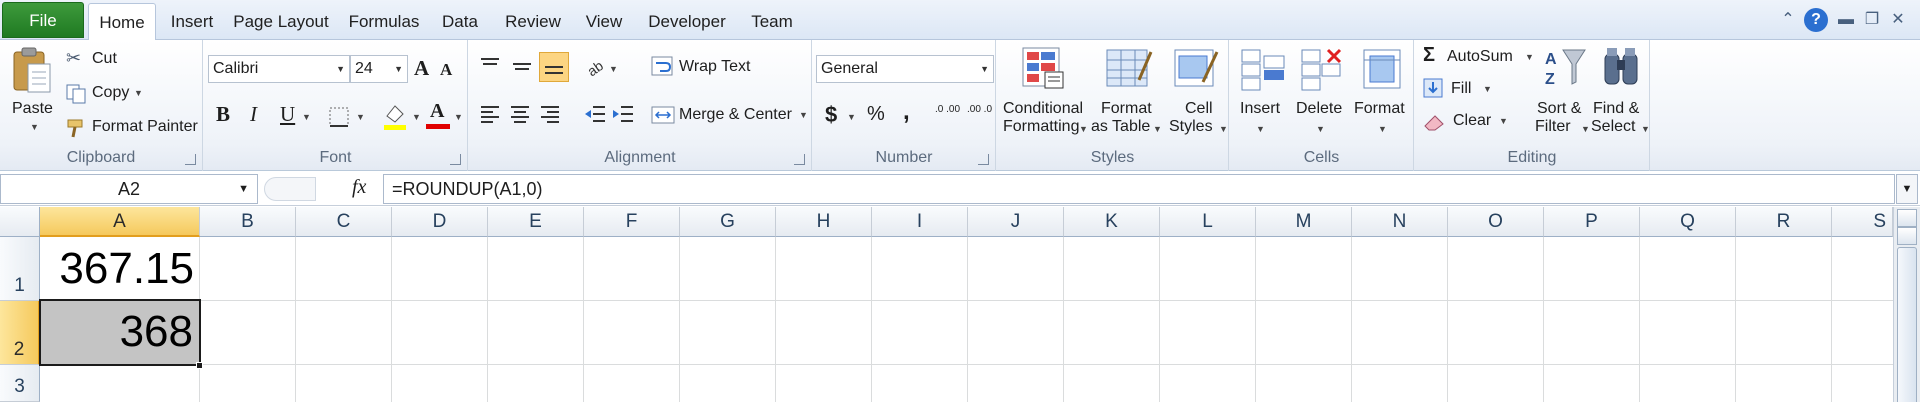 Image resolution: width=1920 pixels, height=402 pixels. What do you see at coordinates (120, 222) in the screenshot?
I see `column-header-A: A` at bounding box center [120, 222].